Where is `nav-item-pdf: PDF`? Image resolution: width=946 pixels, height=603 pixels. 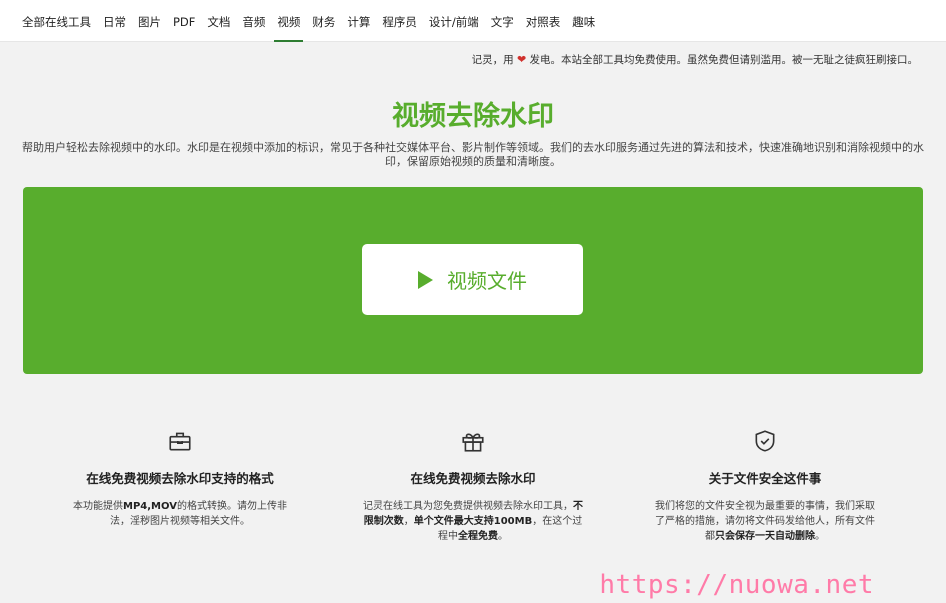 nav-item-pdf: PDF is located at coordinates (184, 21).